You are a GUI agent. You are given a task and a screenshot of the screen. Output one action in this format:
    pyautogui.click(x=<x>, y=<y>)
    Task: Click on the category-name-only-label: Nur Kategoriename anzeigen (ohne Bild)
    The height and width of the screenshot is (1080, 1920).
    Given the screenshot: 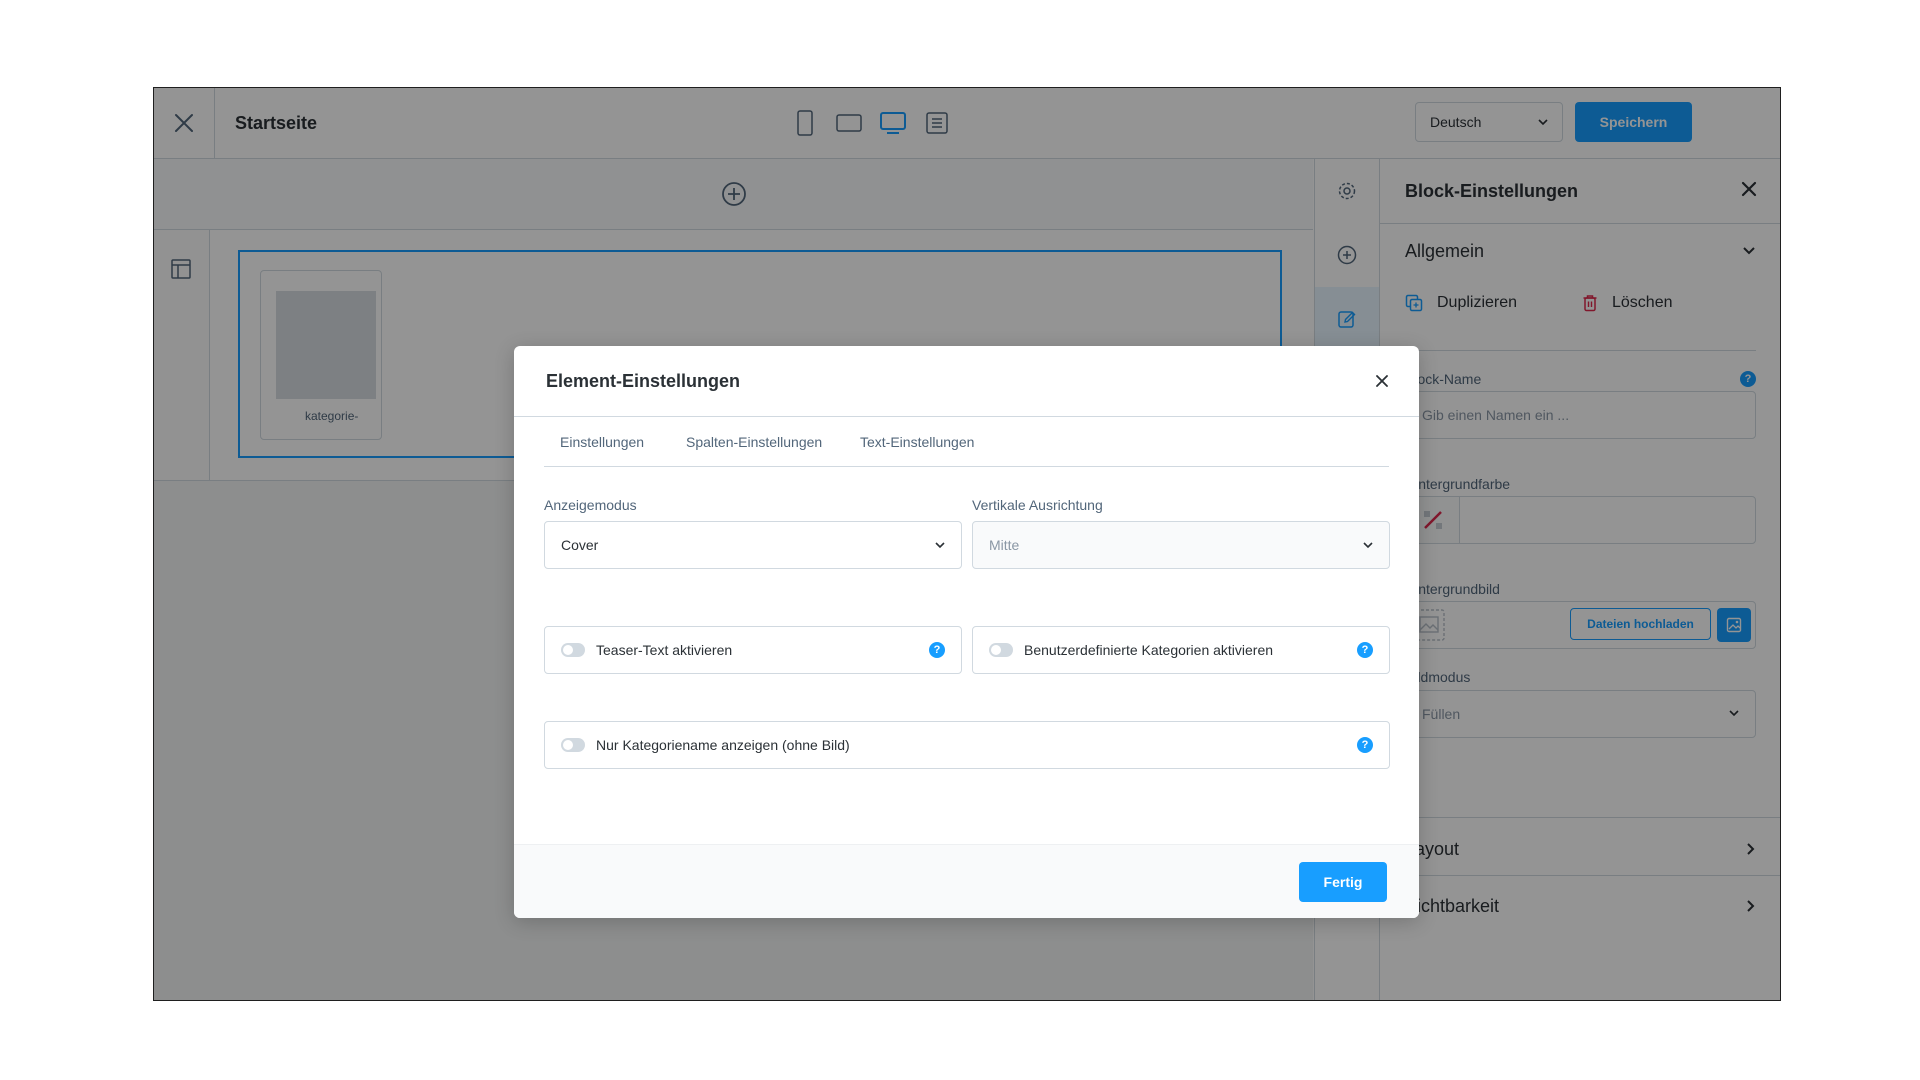 What is the action you would take?
    pyautogui.click(x=723, y=745)
    